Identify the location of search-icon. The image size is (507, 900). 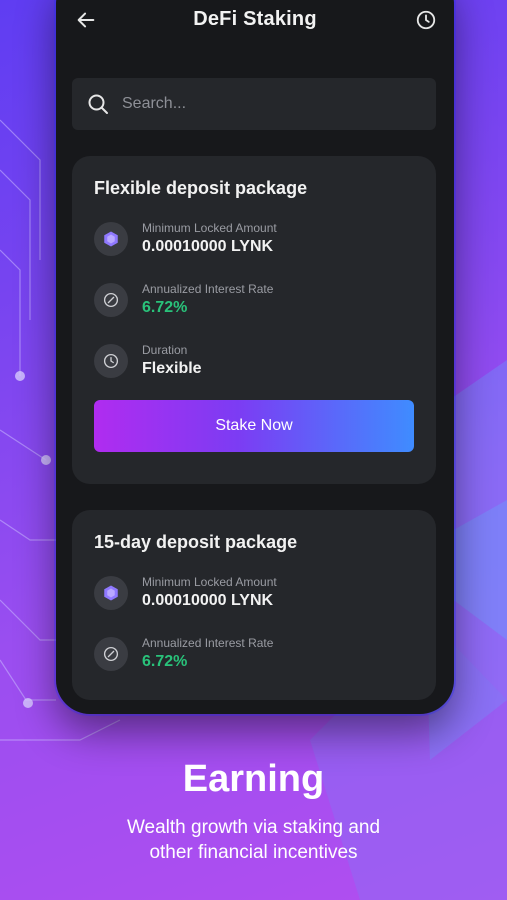
(98, 104).